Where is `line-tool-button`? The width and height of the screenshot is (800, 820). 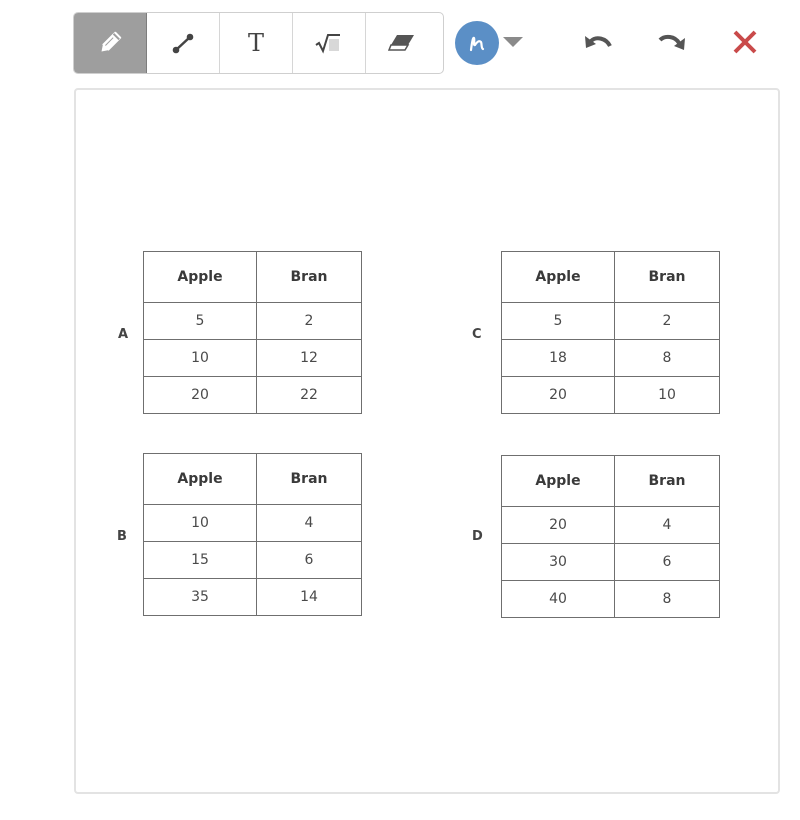 line-tool-button is located at coordinates (183, 43).